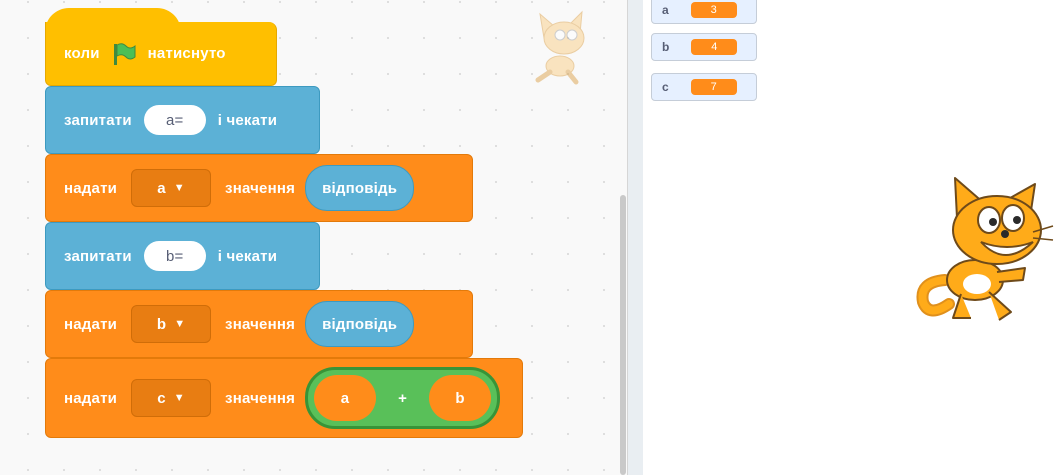 The image size is (1055, 475). What do you see at coordinates (560, 47) in the screenshot?
I see `sprite-ghost-icon` at bounding box center [560, 47].